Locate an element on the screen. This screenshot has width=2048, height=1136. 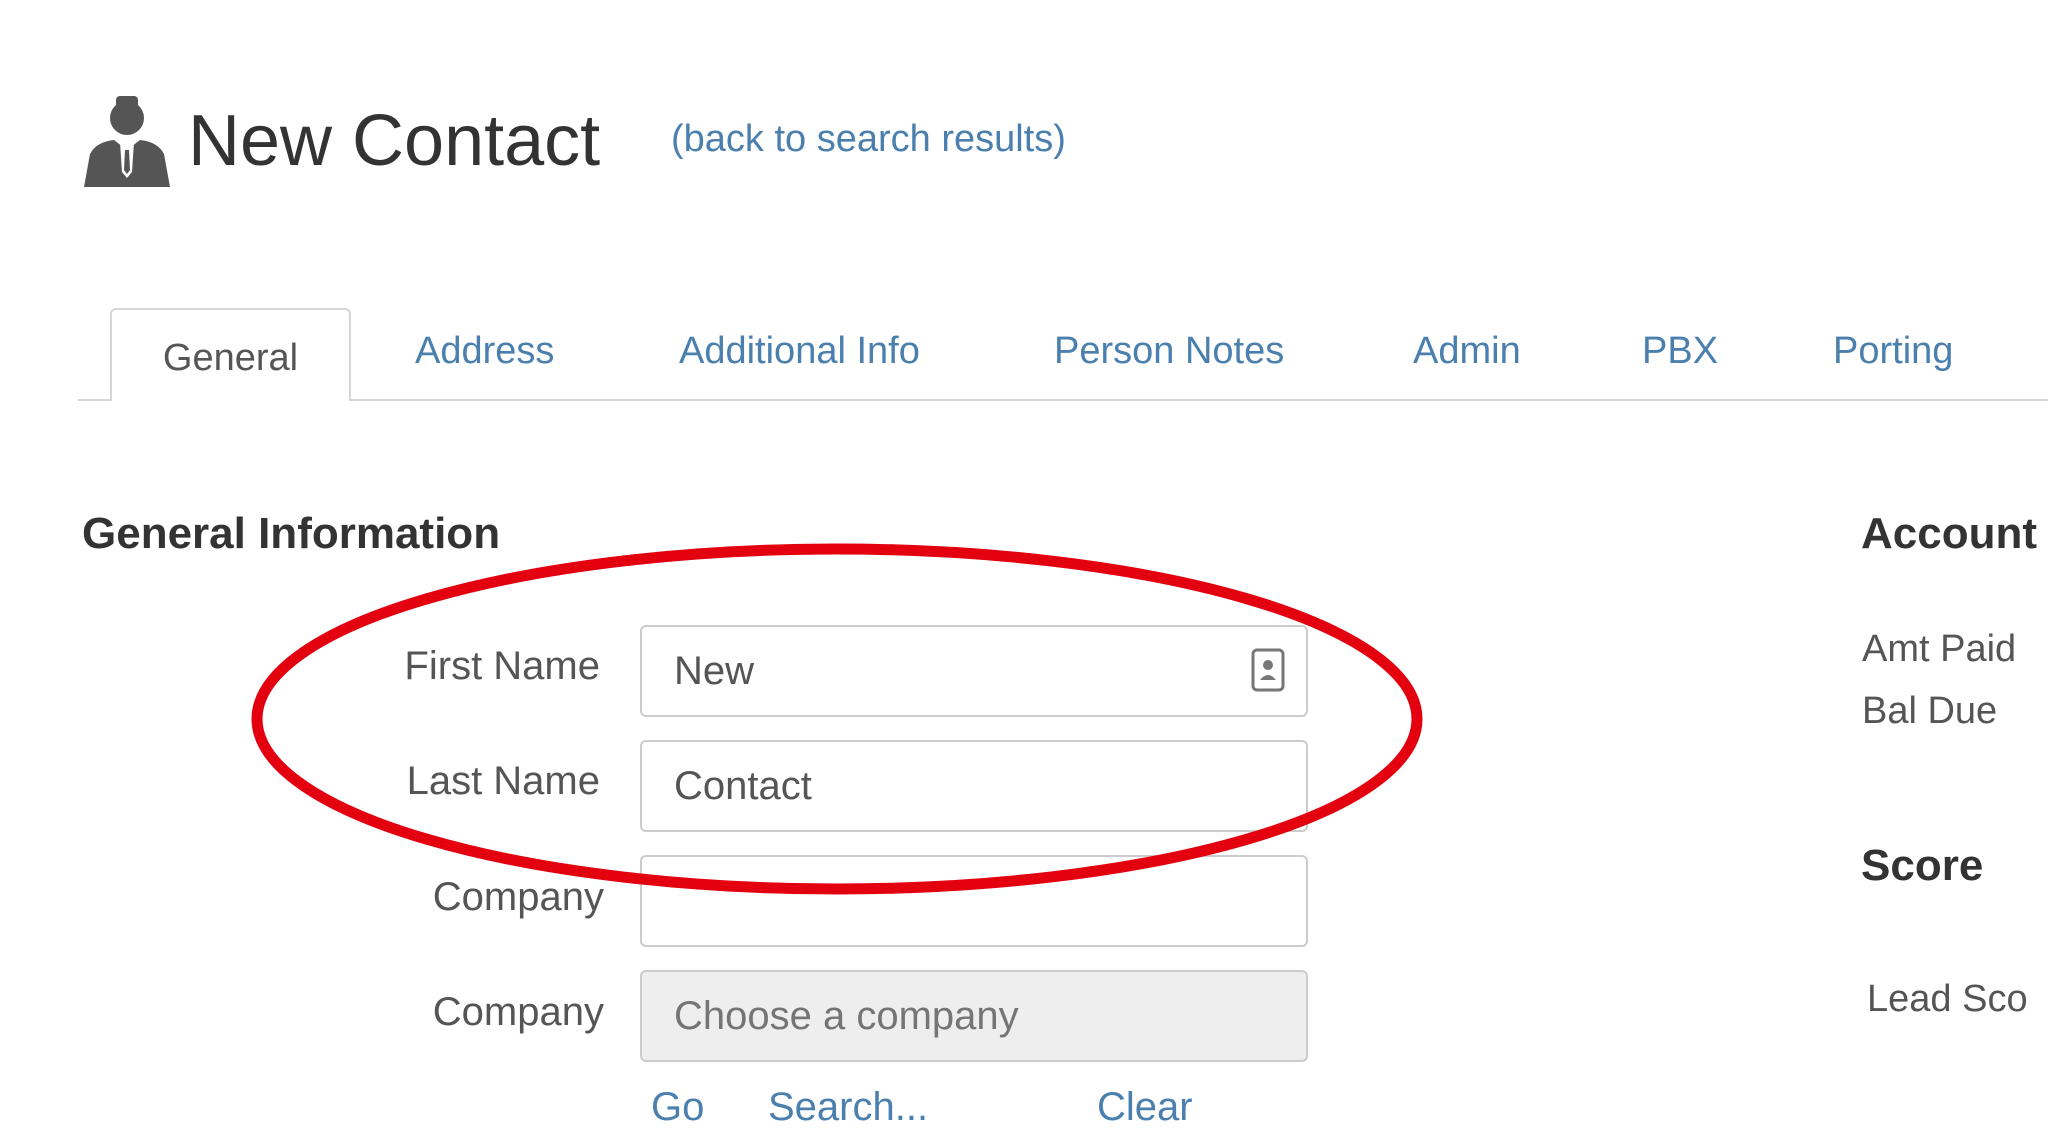
company-label: Company is located at coordinates (518, 897).